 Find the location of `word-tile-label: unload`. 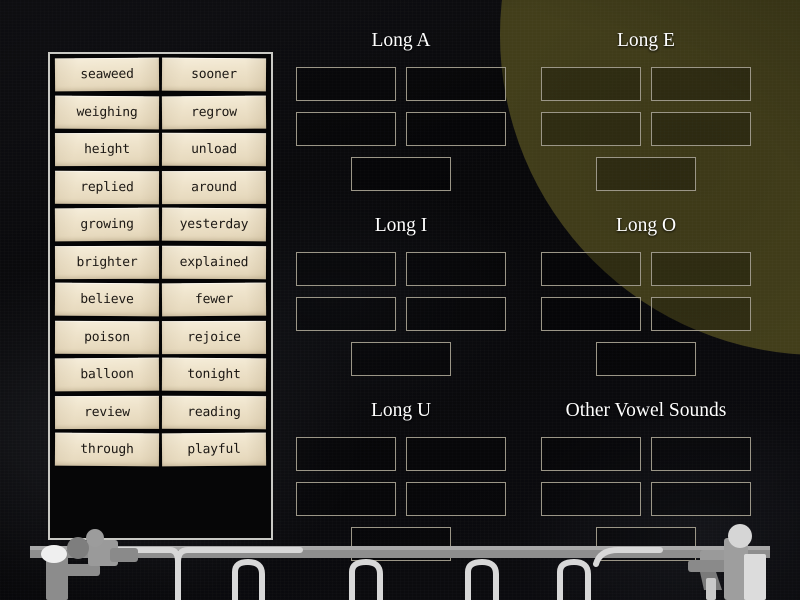

word-tile-label: unload is located at coordinates (214, 149).